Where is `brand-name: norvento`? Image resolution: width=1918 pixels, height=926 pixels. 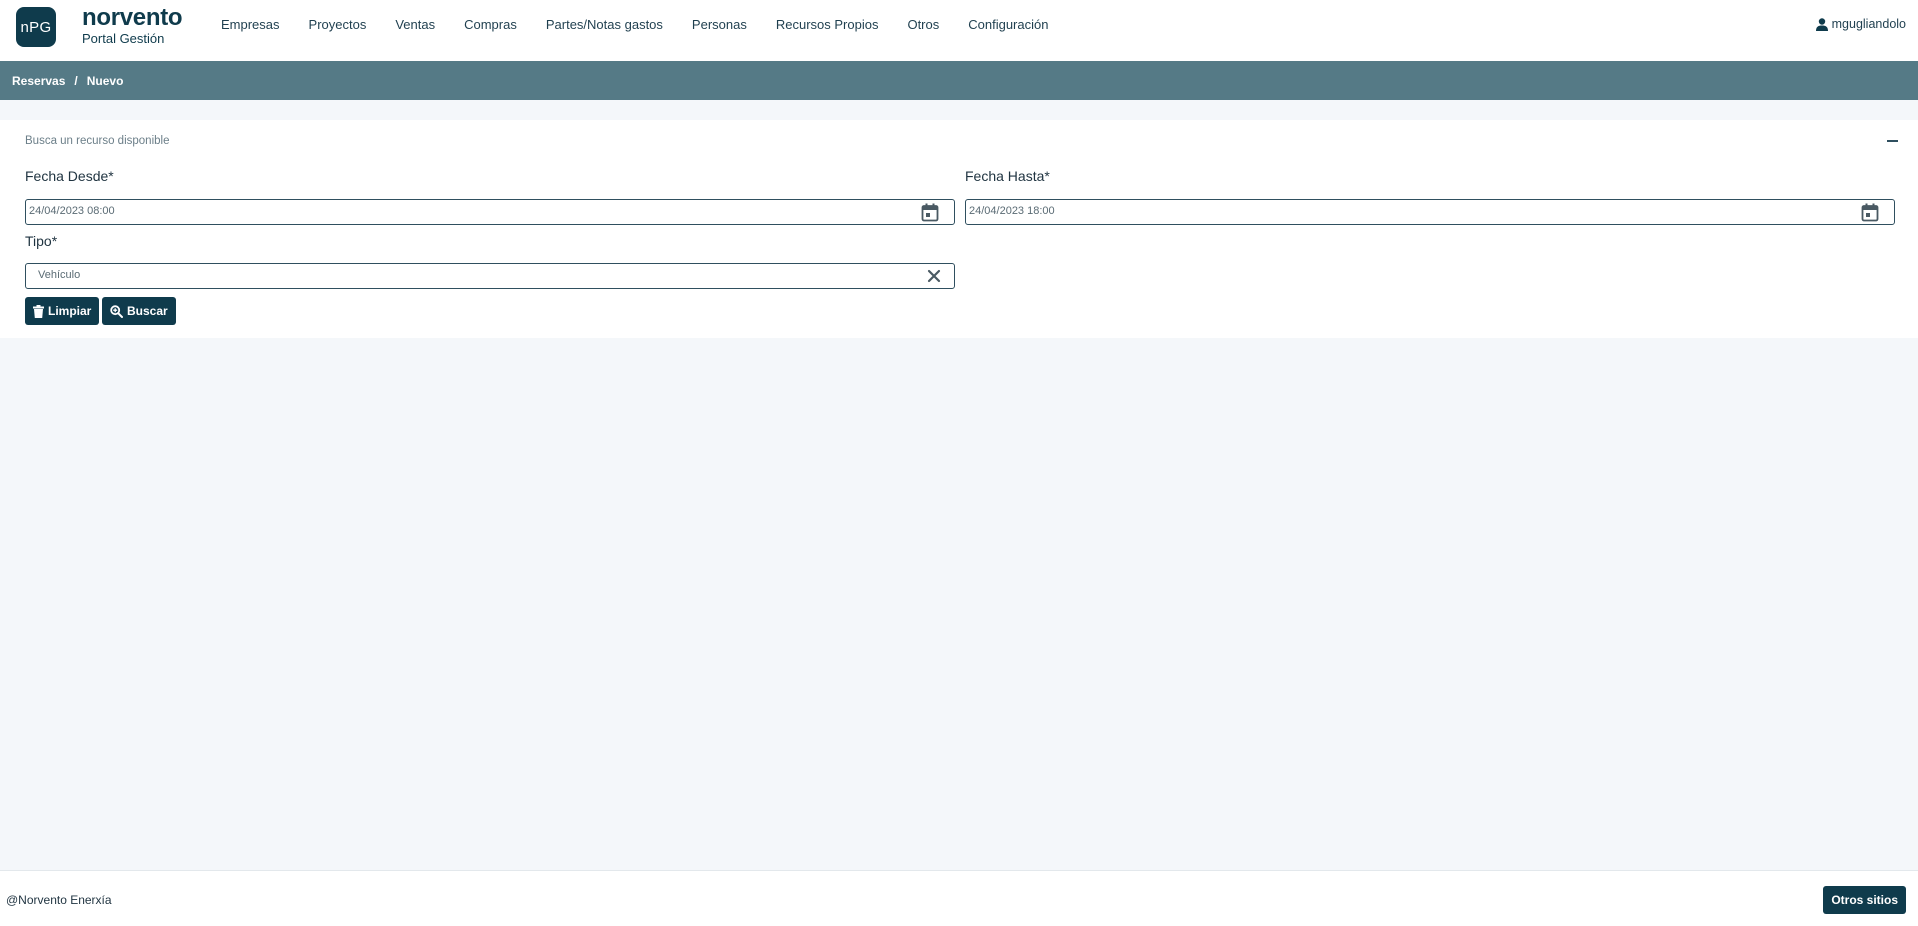
brand-name: norvento is located at coordinates (132, 17).